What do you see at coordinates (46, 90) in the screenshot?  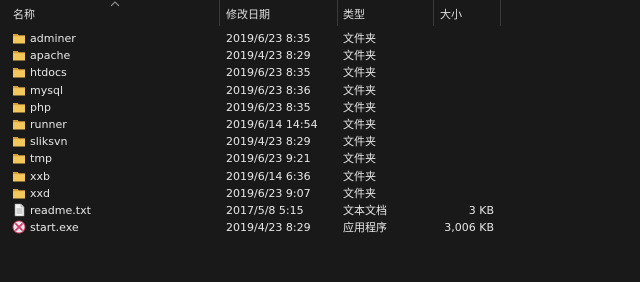 I see `file-name: mysql` at bounding box center [46, 90].